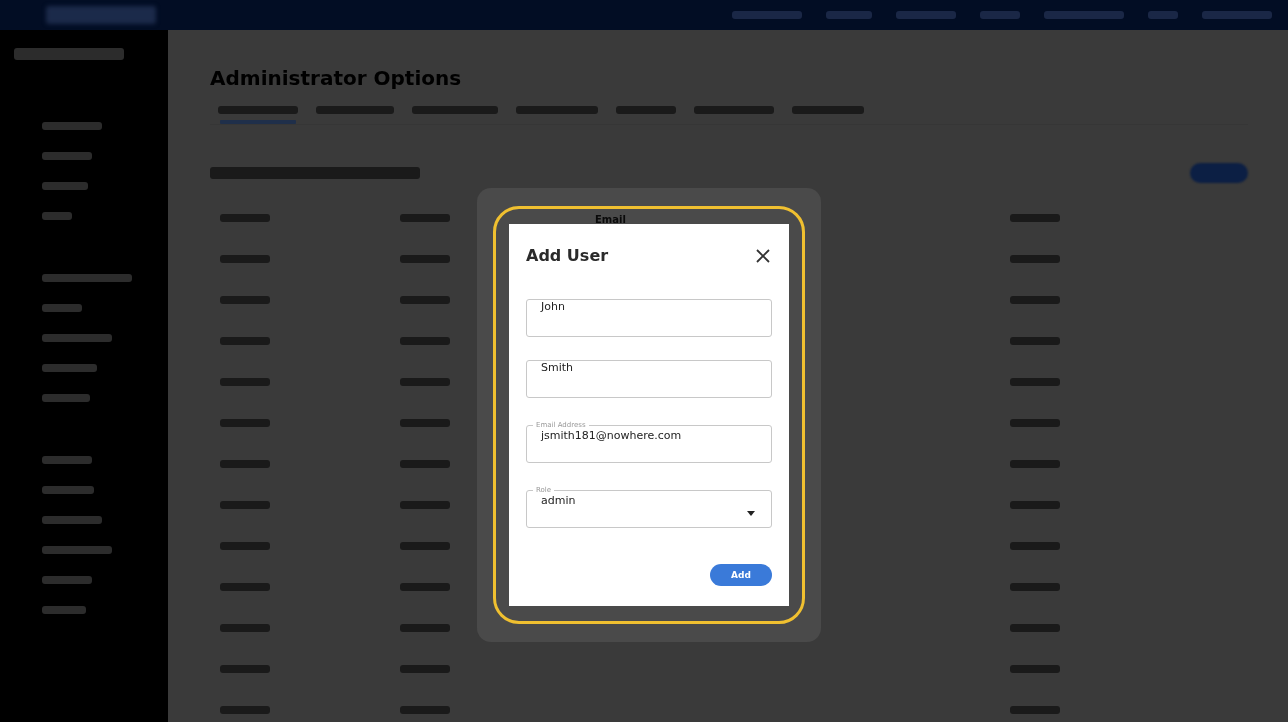 This screenshot has height=722, width=1288. I want to click on field-value: Smith, so click(557, 367).